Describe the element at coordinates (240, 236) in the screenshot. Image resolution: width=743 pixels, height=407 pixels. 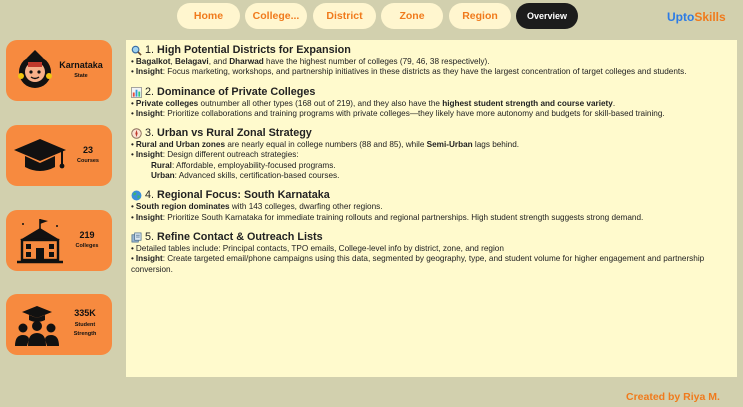
I see `section-heading: Refine Contact & Outreach Lists` at that location.